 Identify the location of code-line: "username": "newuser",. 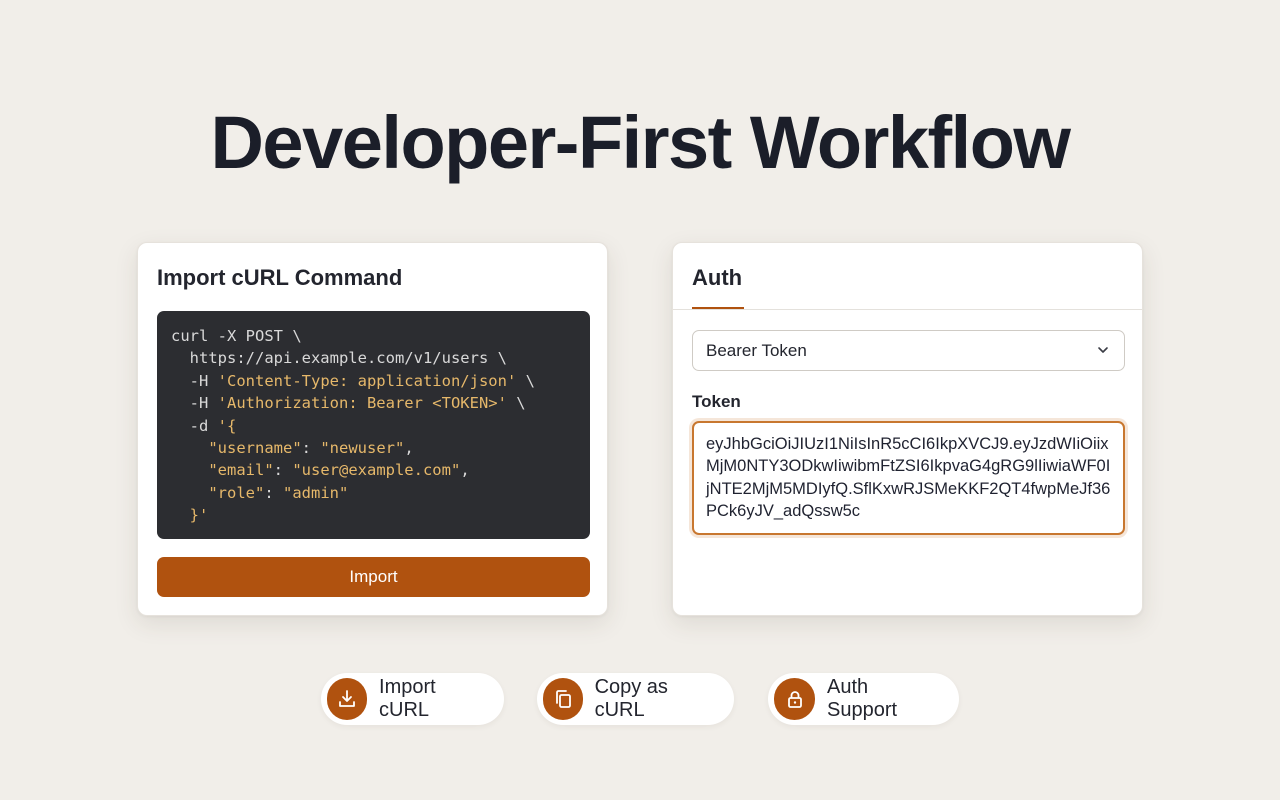
(380, 448).